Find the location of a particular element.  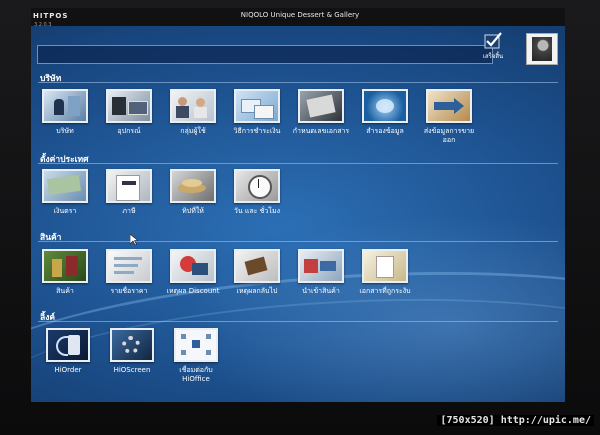

tile-label: กำหนดเลขเอกสาร is located at coordinates (321, 131).